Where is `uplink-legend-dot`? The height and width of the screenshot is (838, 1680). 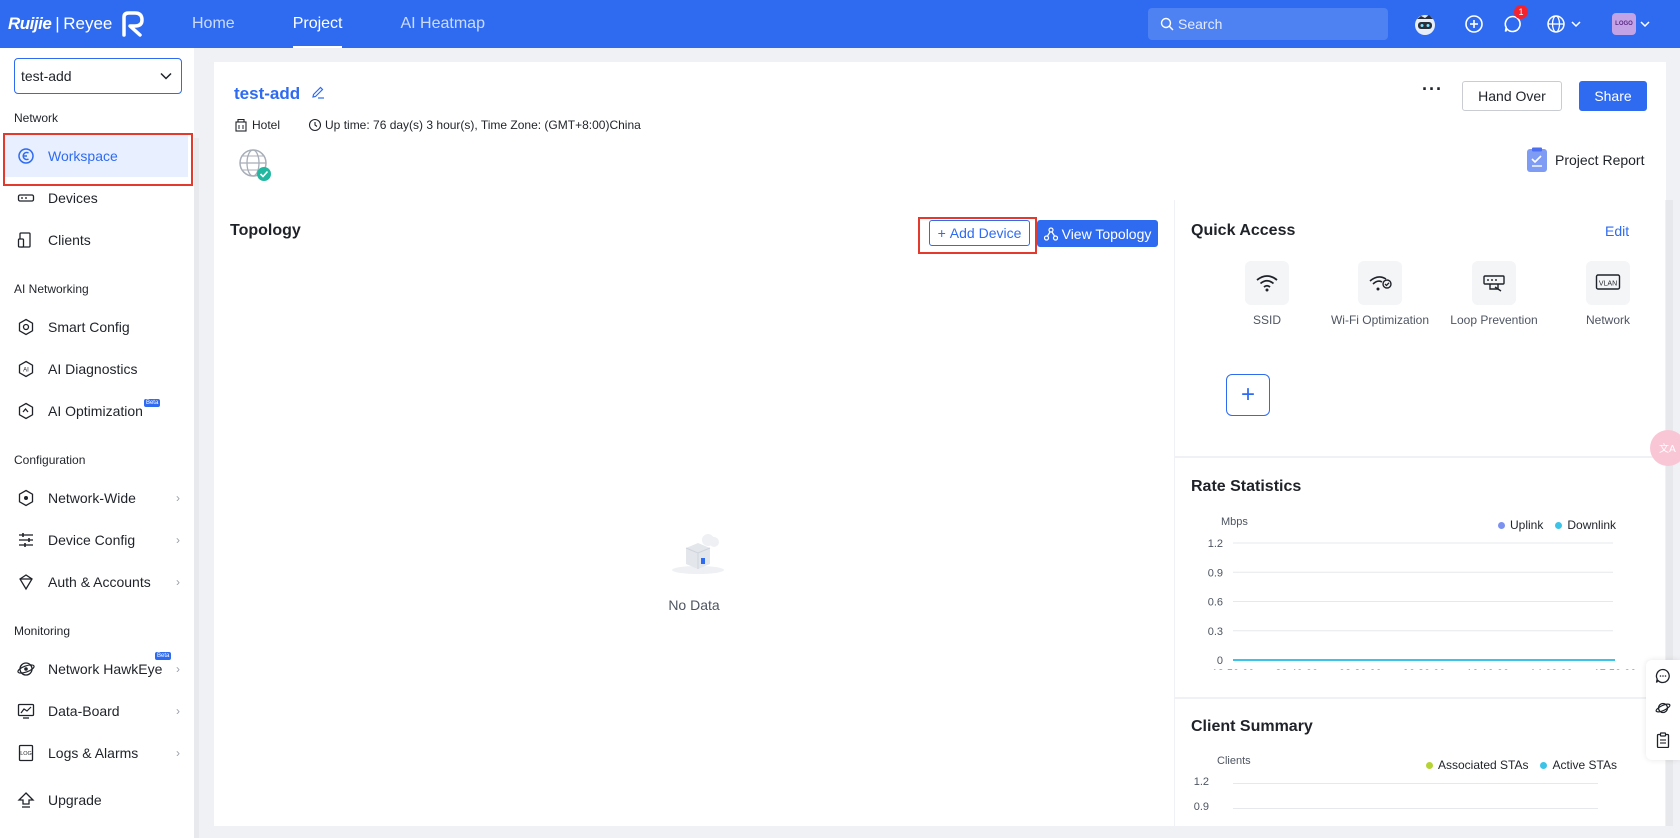
uplink-legend-dot is located at coordinates (1501, 525).